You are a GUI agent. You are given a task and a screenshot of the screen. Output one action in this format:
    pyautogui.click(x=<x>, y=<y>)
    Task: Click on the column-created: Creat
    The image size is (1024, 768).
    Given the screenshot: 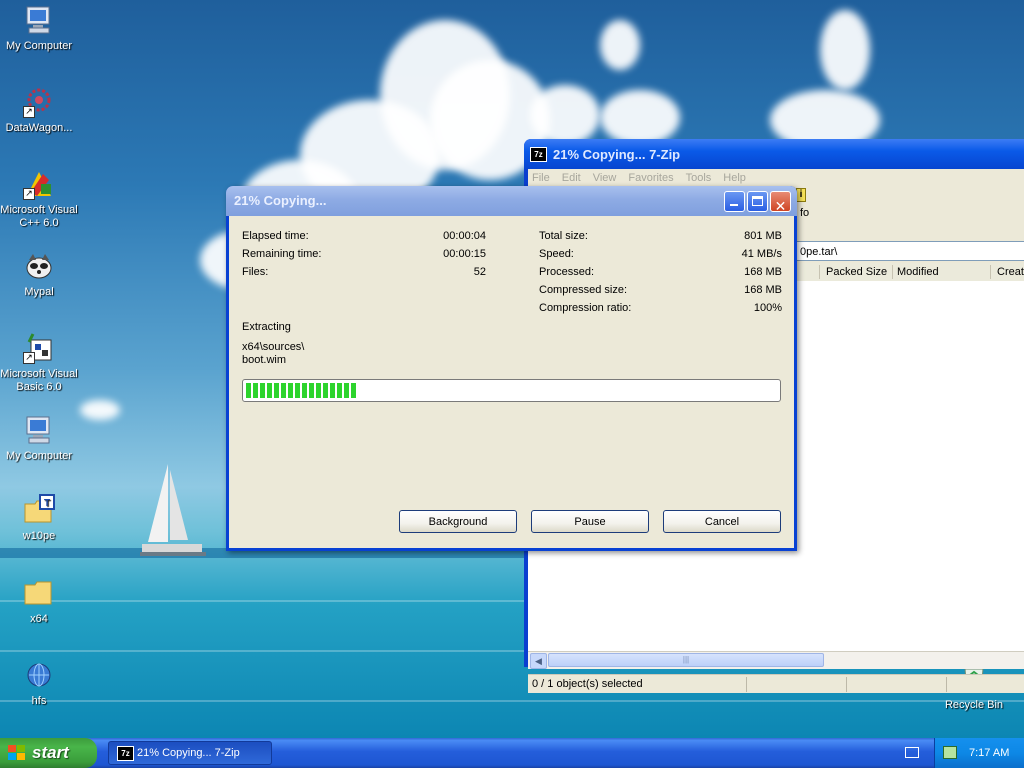 What is the action you would take?
    pyautogui.click(x=1010, y=272)
    